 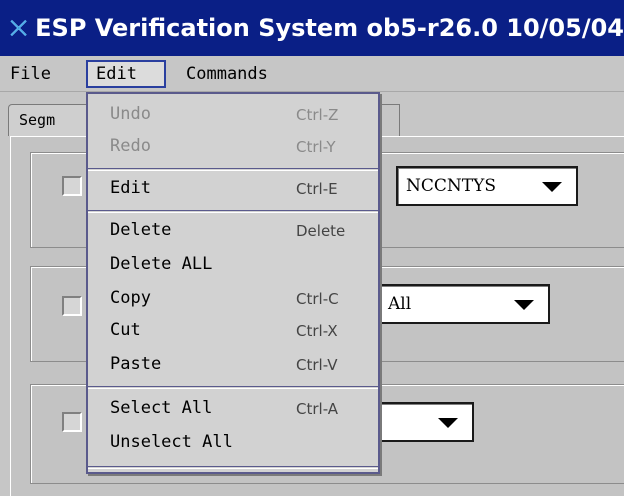 I want to click on menu-item-label: Redo, so click(x=130, y=146).